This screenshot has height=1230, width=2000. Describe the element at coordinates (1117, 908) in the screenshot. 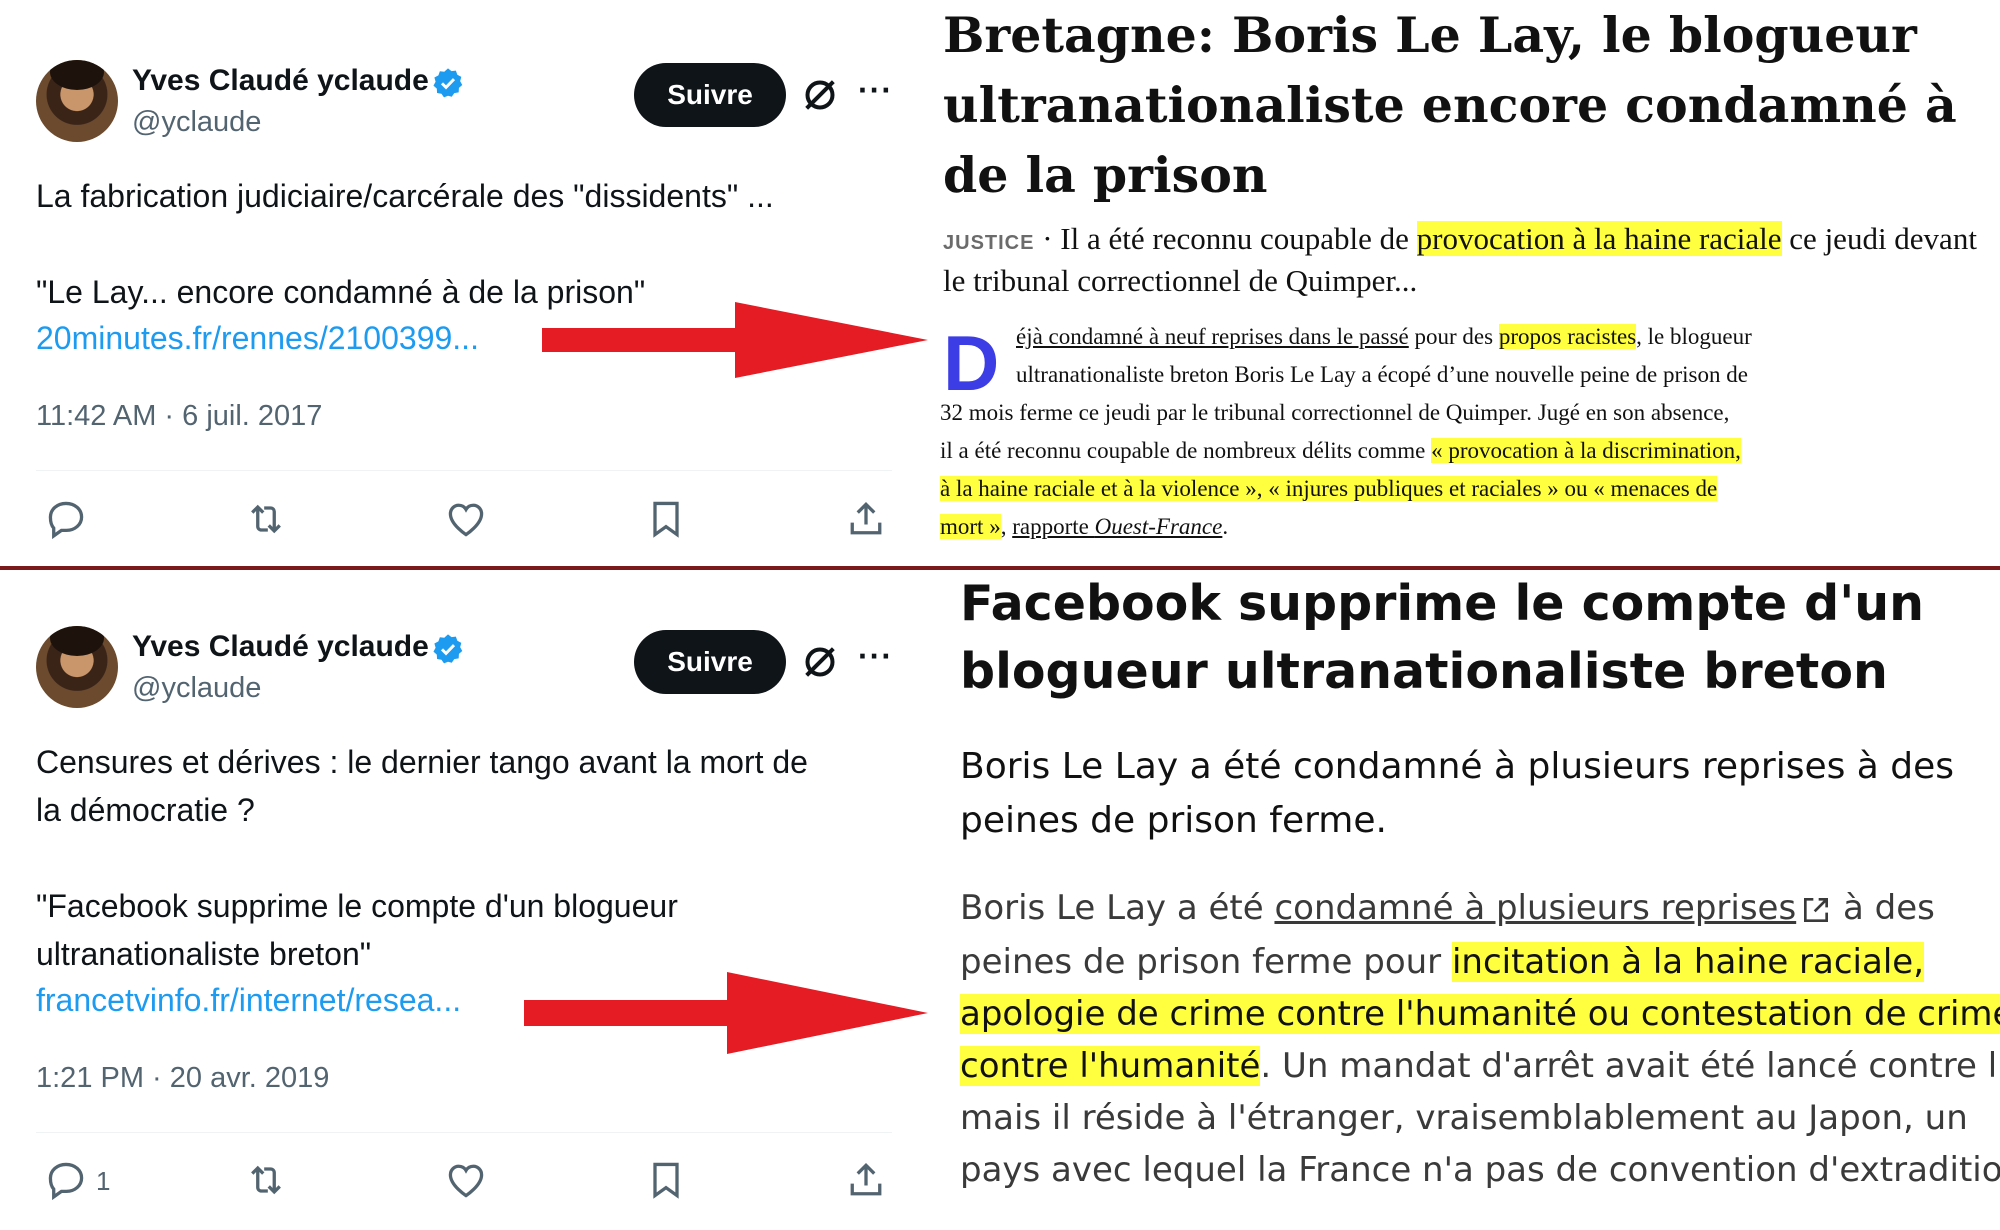

I see `body-text: Boris Le Lay a été` at that location.